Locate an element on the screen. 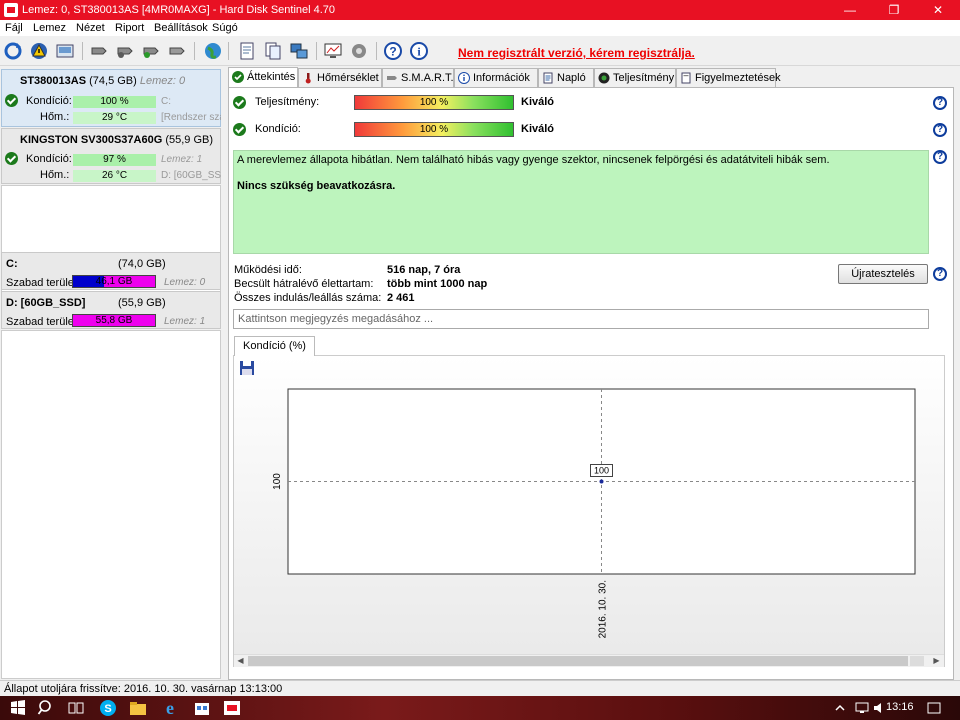  disk-tool-icon is located at coordinates (177, 51).